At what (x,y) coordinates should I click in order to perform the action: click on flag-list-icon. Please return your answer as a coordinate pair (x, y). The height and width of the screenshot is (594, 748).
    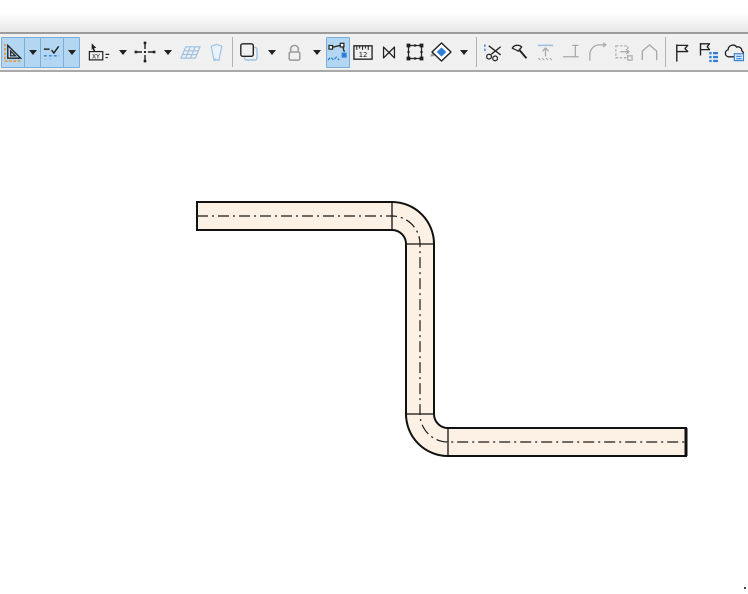
    Looking at the image, I should click on (708, 52).